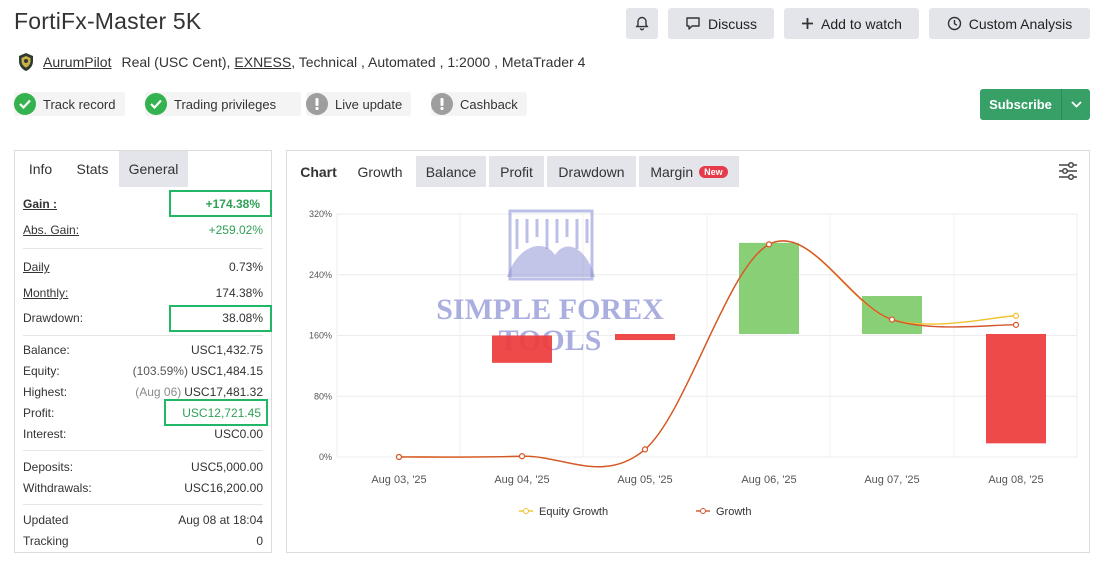 The width and height of the screenshot is (1099, 567). What do you see at coordinates (143, 267) in the screenshot?
I see `daily-row: Daily 0.73%` at bounding box center [143, 267].